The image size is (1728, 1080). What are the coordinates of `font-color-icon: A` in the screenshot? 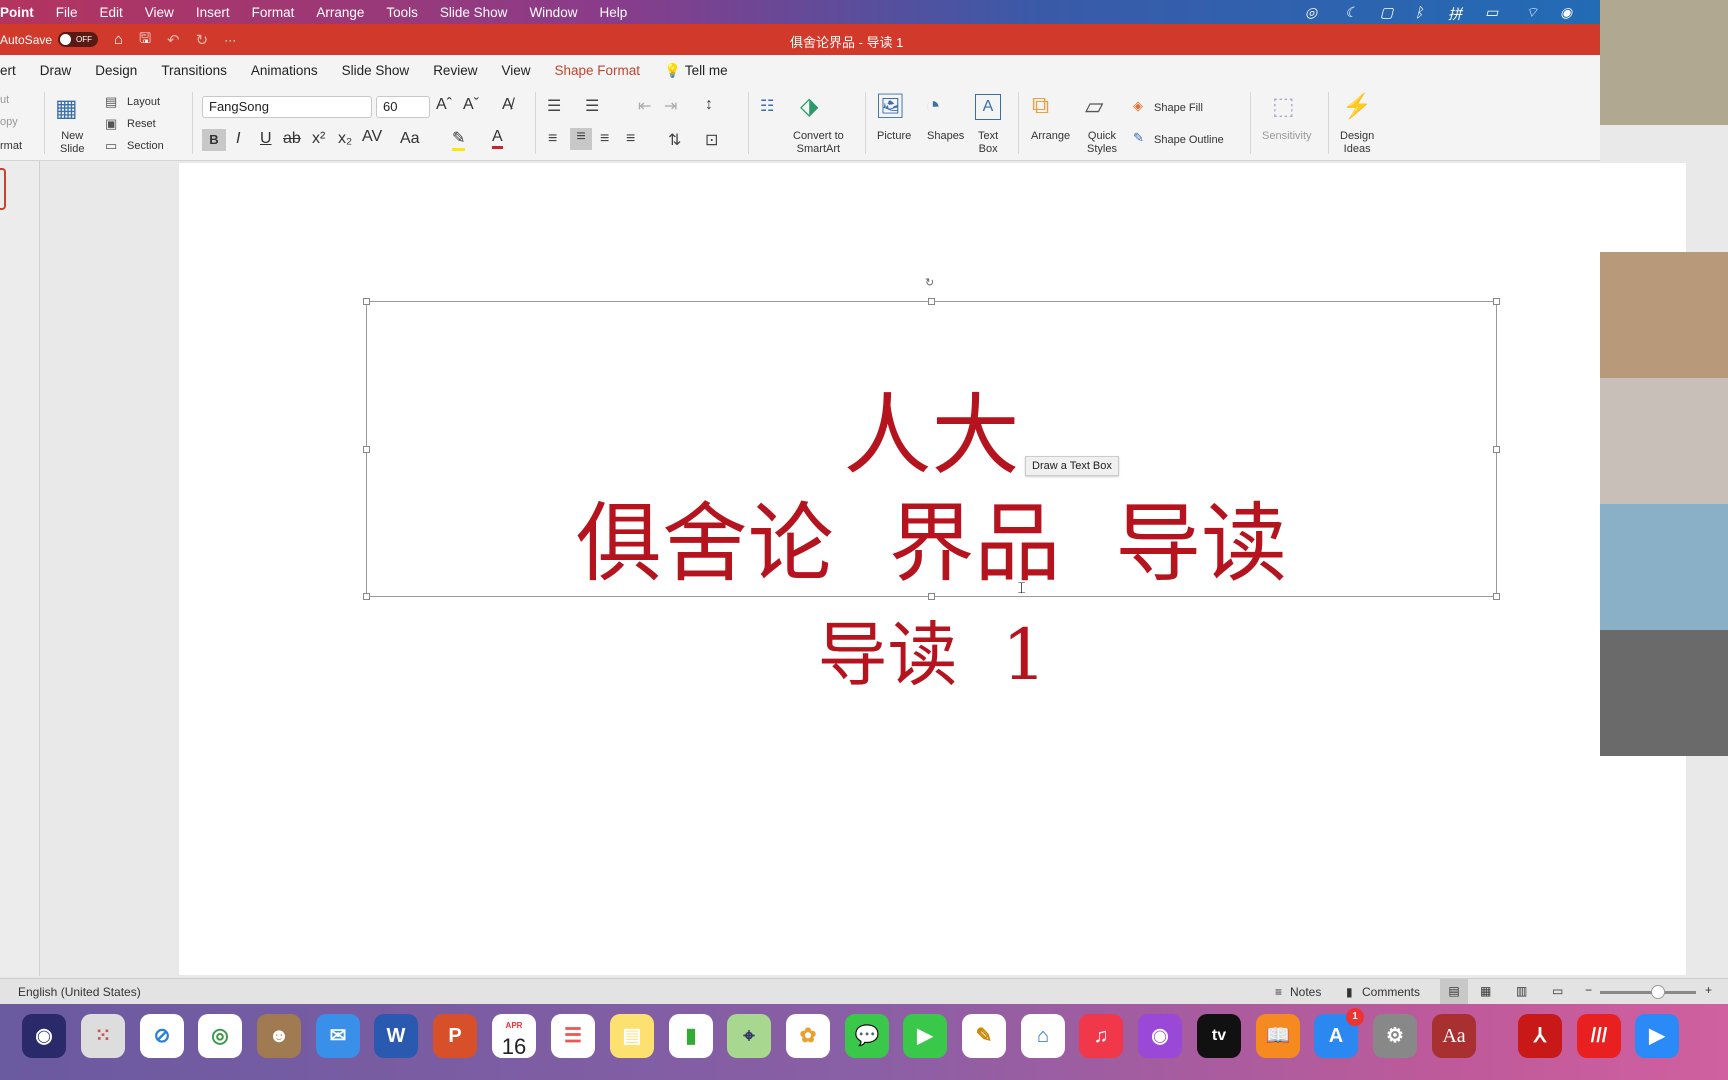 It's located at (497, 138).